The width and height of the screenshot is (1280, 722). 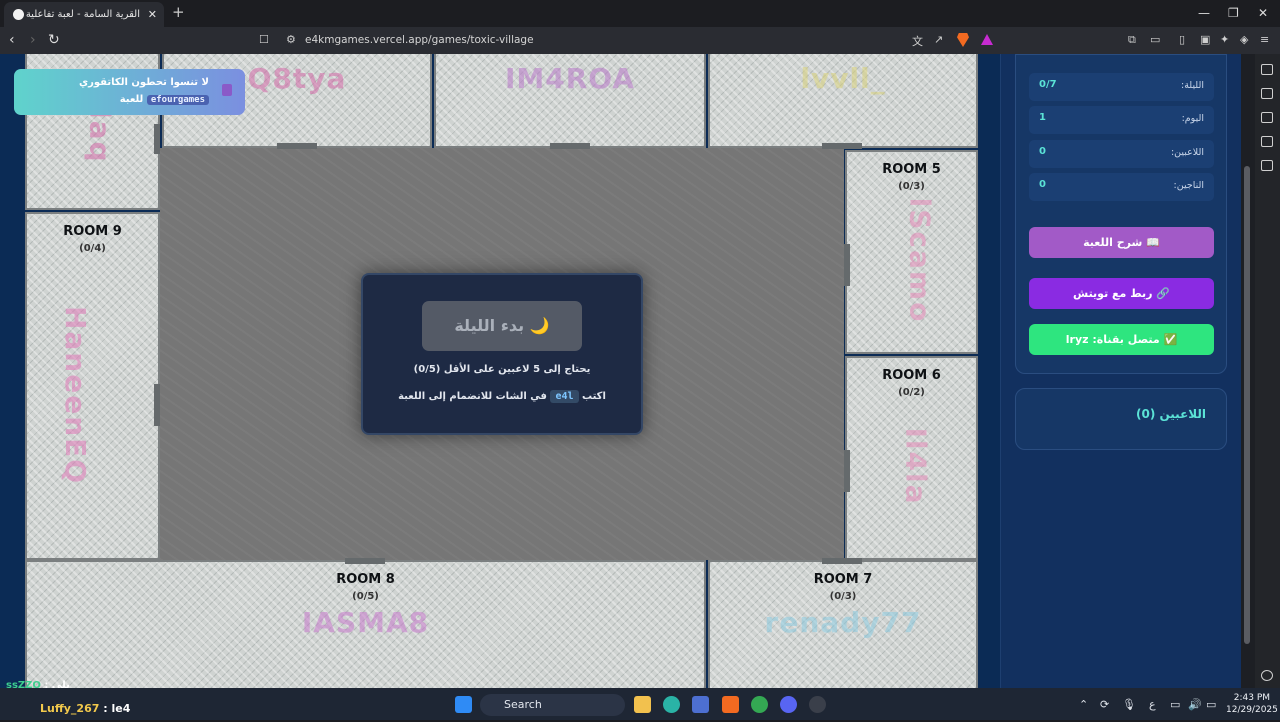 I want to click on room-player-name: IM4ROA, so click(x=570, y=78).